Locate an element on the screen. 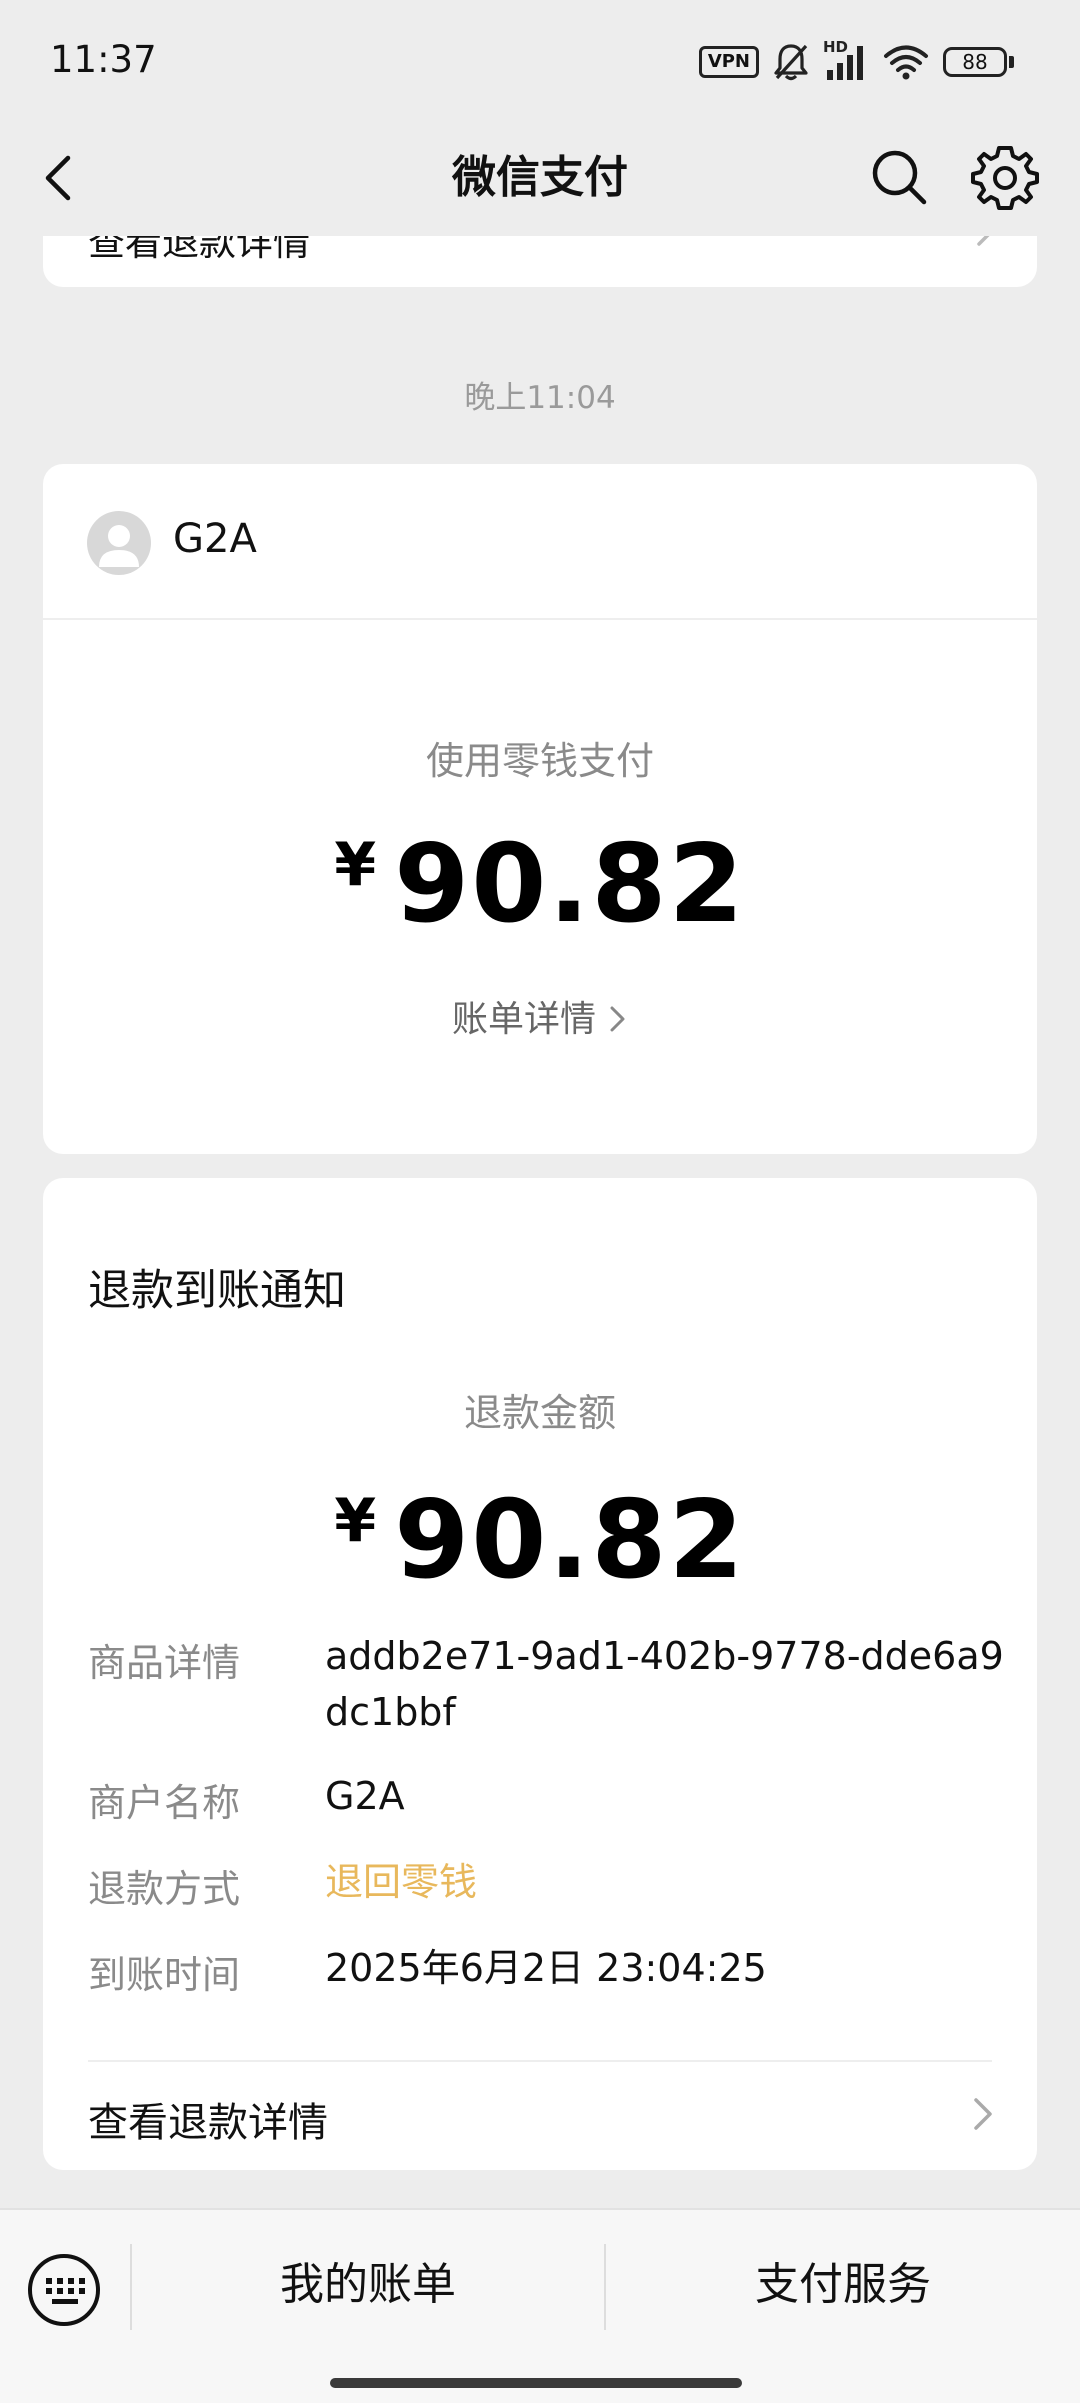 The width and height of the screenshot is (1080, 2403). status-icons: VPN HD 88 is located at coordinates (856, 60).